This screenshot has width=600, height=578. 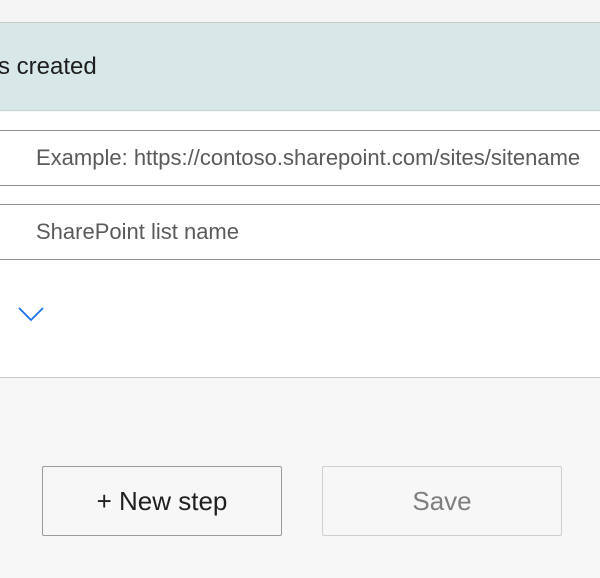 I want to click on site-address-input, so click(x=300, y=158).